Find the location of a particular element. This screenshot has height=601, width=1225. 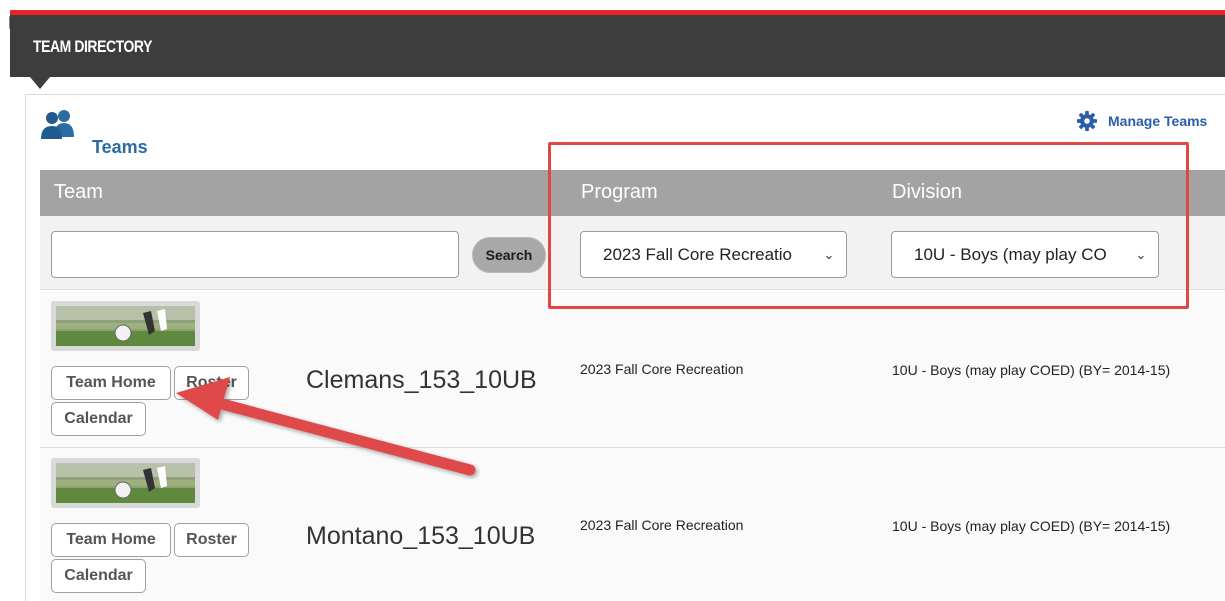

annotation-highlight-box is located at coordinates (868, 225).